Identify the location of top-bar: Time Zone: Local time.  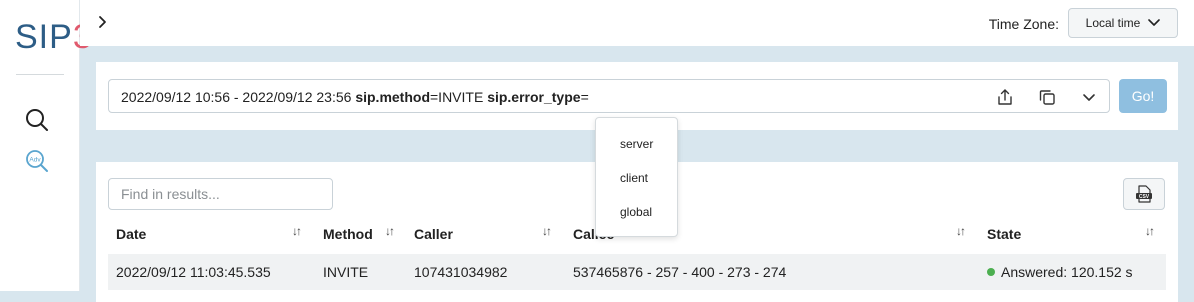
(637, 23).